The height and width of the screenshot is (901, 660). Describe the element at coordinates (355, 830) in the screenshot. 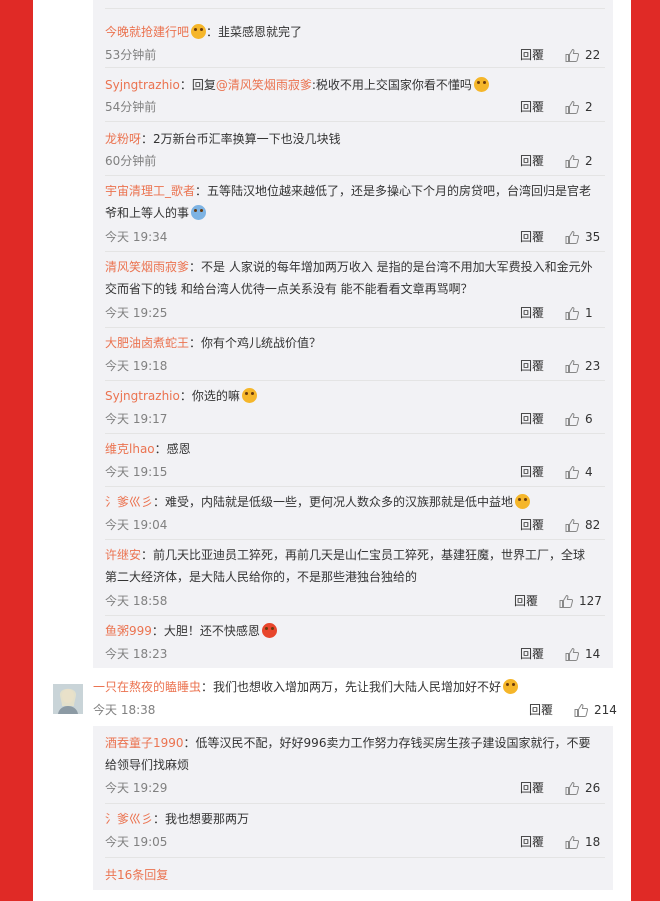

I see `reply-item: 氵爹巛彡：我也想要那两万 今天 19:05 回覆 18` at that location.